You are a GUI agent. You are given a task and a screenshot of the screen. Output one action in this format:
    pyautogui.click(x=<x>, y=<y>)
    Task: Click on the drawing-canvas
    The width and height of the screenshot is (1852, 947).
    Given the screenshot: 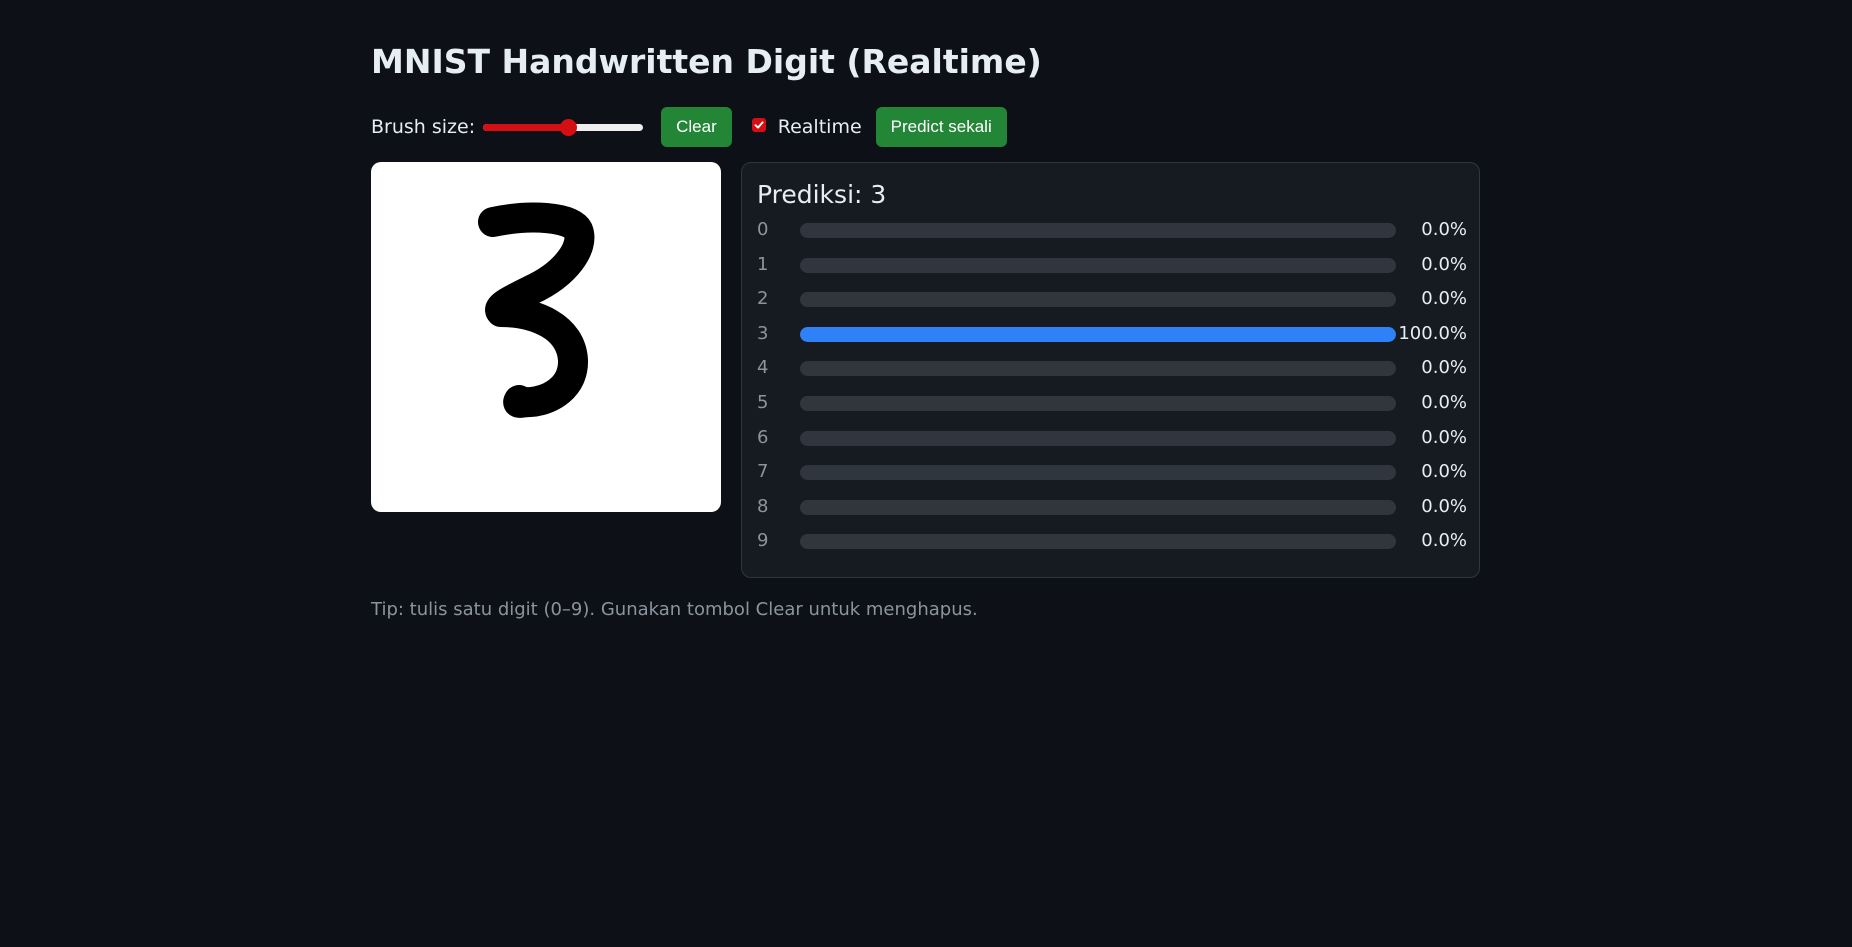 What is the action you would take?
    pyautogui.click(x=546, y=337)
    